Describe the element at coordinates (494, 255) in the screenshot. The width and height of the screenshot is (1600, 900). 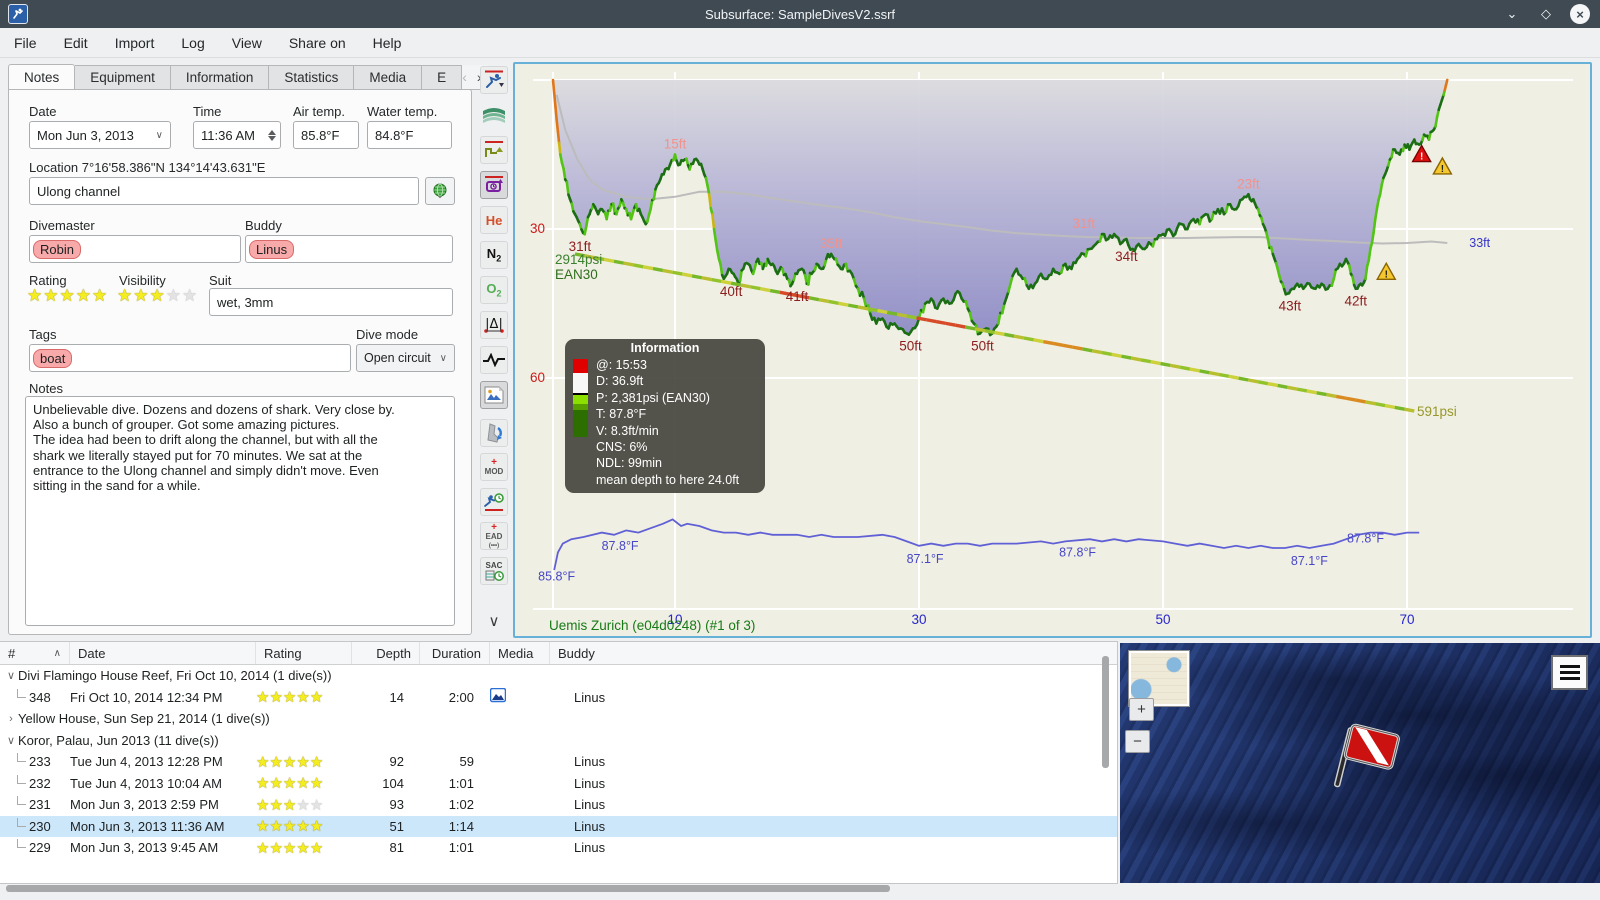
I see `nitrogen-graph-icon: N2` at that location.